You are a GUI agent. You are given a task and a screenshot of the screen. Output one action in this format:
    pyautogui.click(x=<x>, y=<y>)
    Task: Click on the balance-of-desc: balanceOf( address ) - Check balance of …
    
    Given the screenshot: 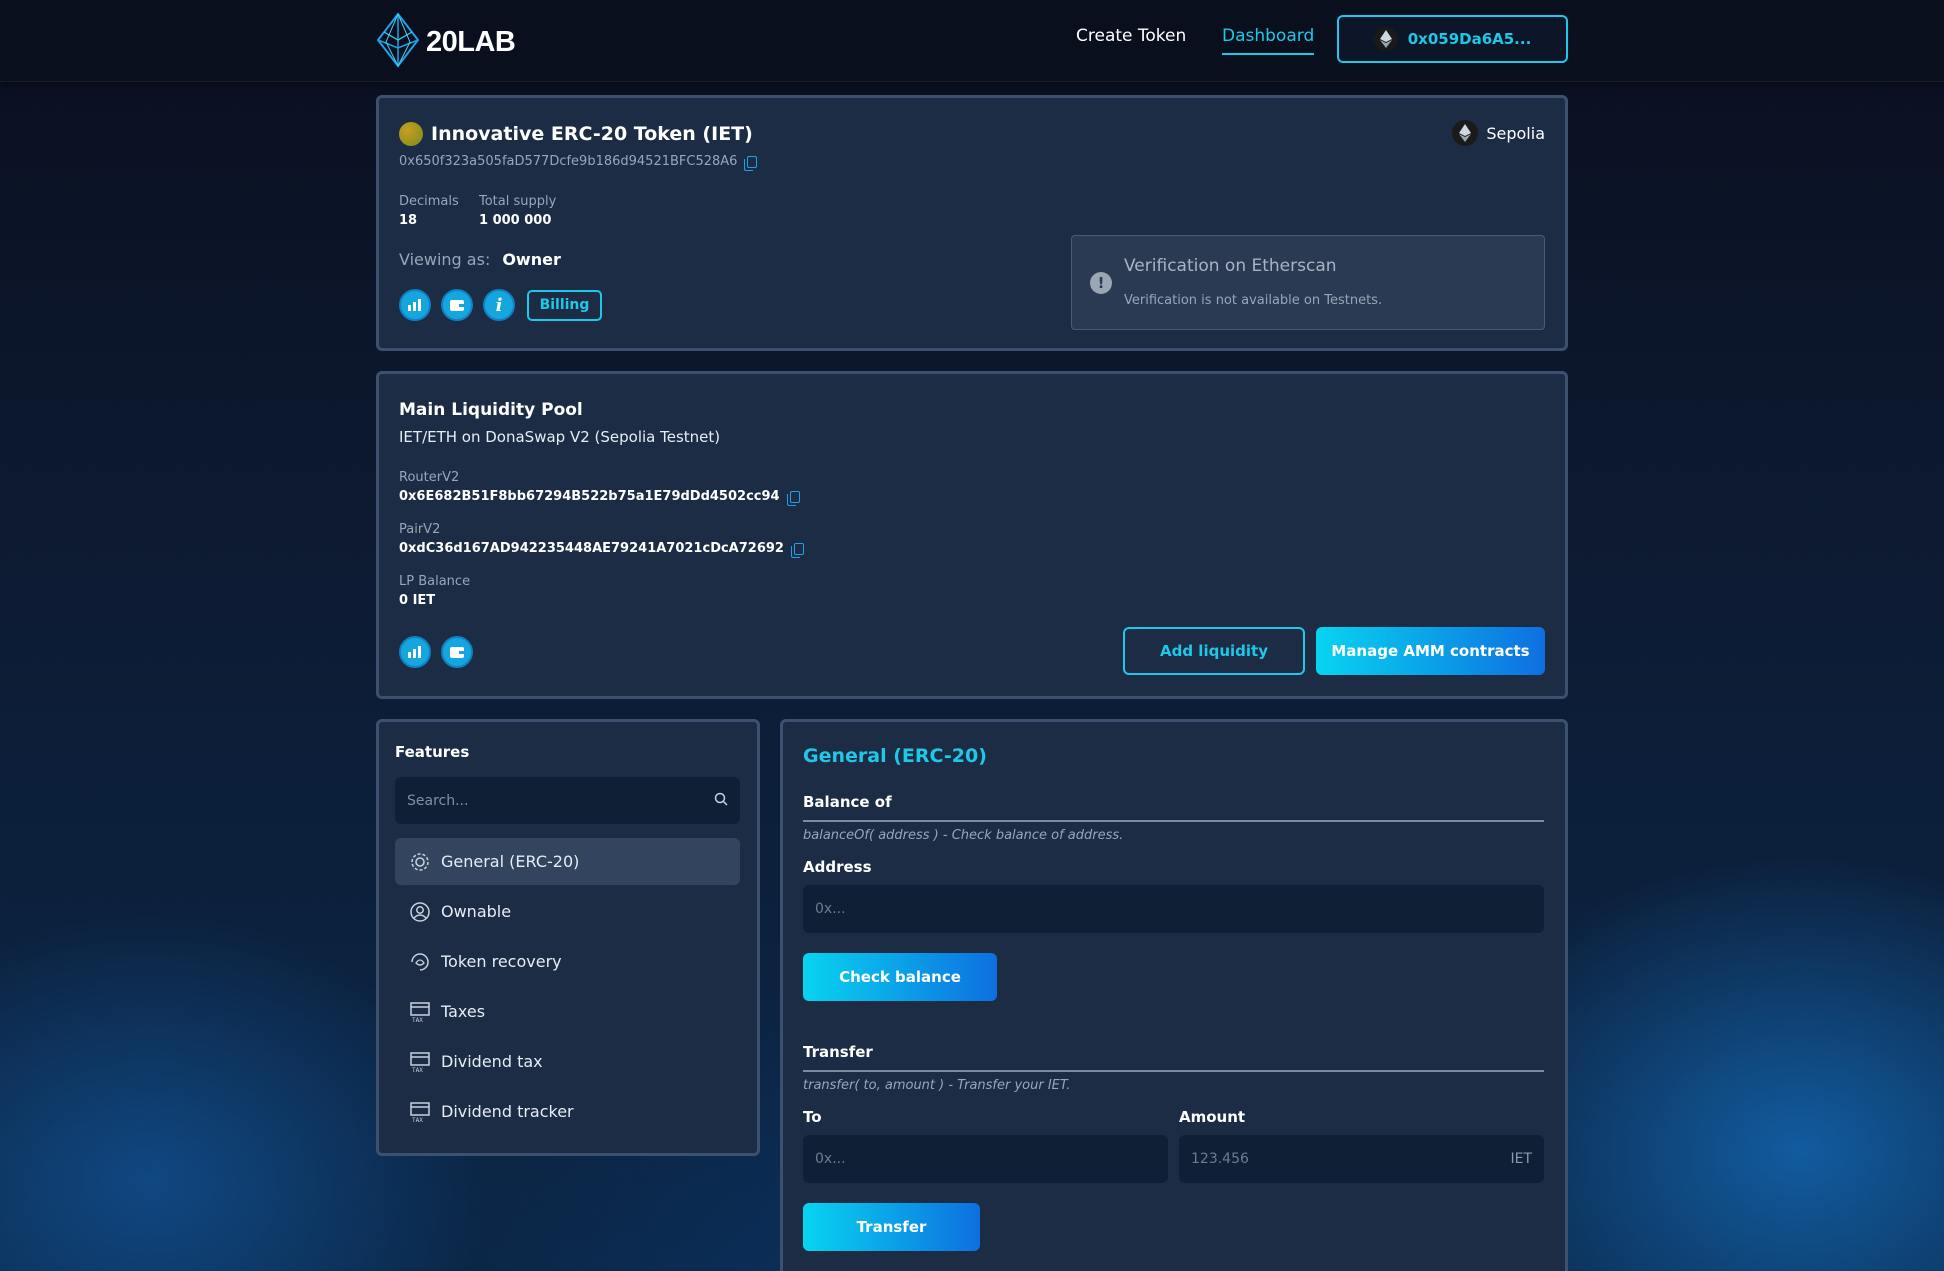 What is the action you would take?
    pyautogui.click(x=963, y=835)
    